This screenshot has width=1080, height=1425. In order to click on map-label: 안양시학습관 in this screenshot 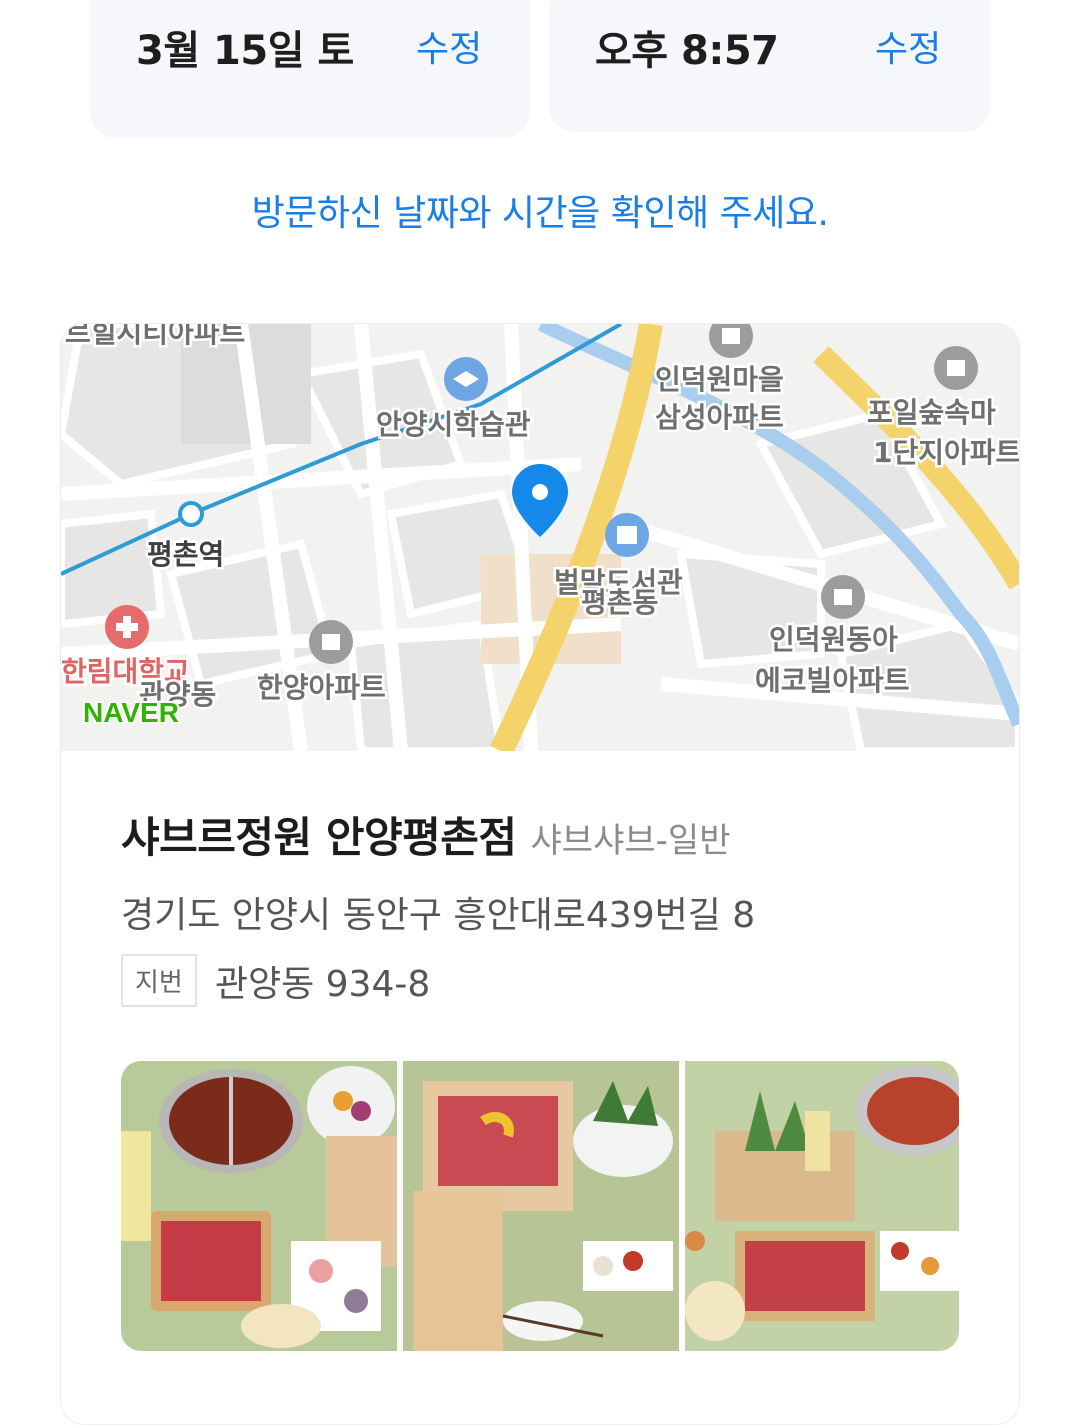, I will do `click(453, 424)`.